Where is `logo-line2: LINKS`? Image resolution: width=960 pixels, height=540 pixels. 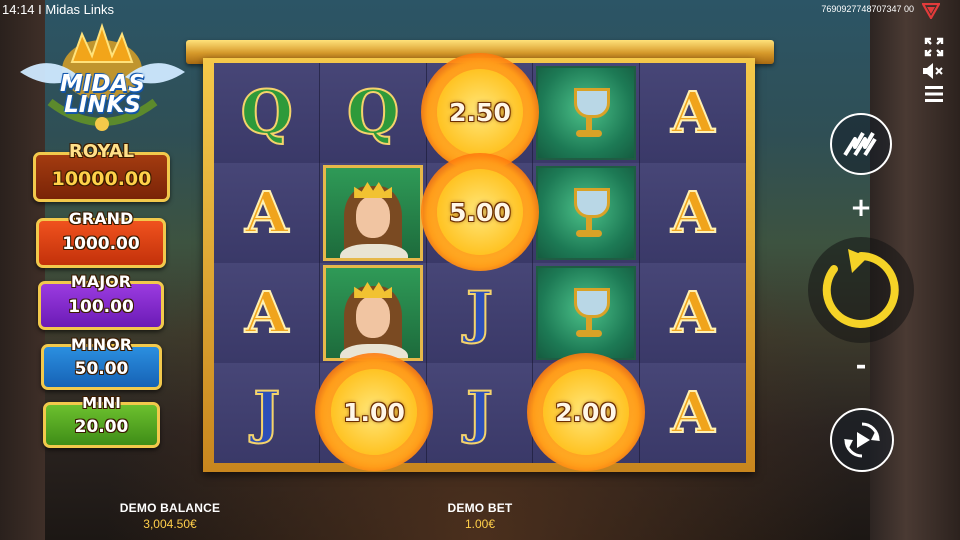
logo-line2: LINKS is located at coordinates (102, 105).